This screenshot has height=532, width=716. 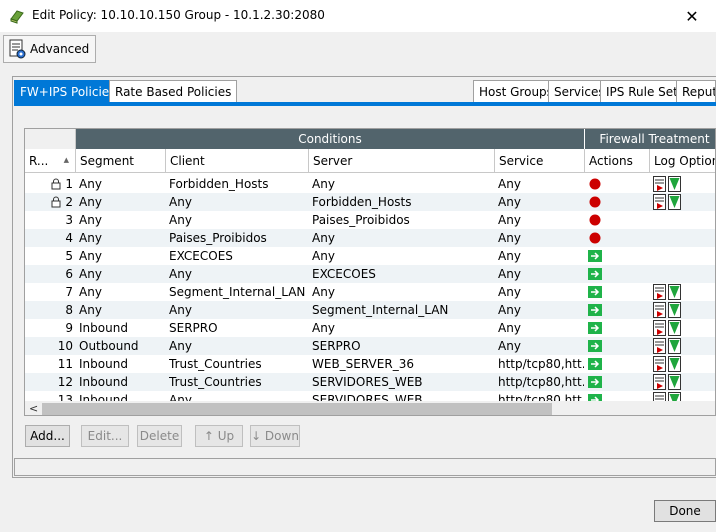 I want to click on tab-strip-underline, so click(x=365, y=104).